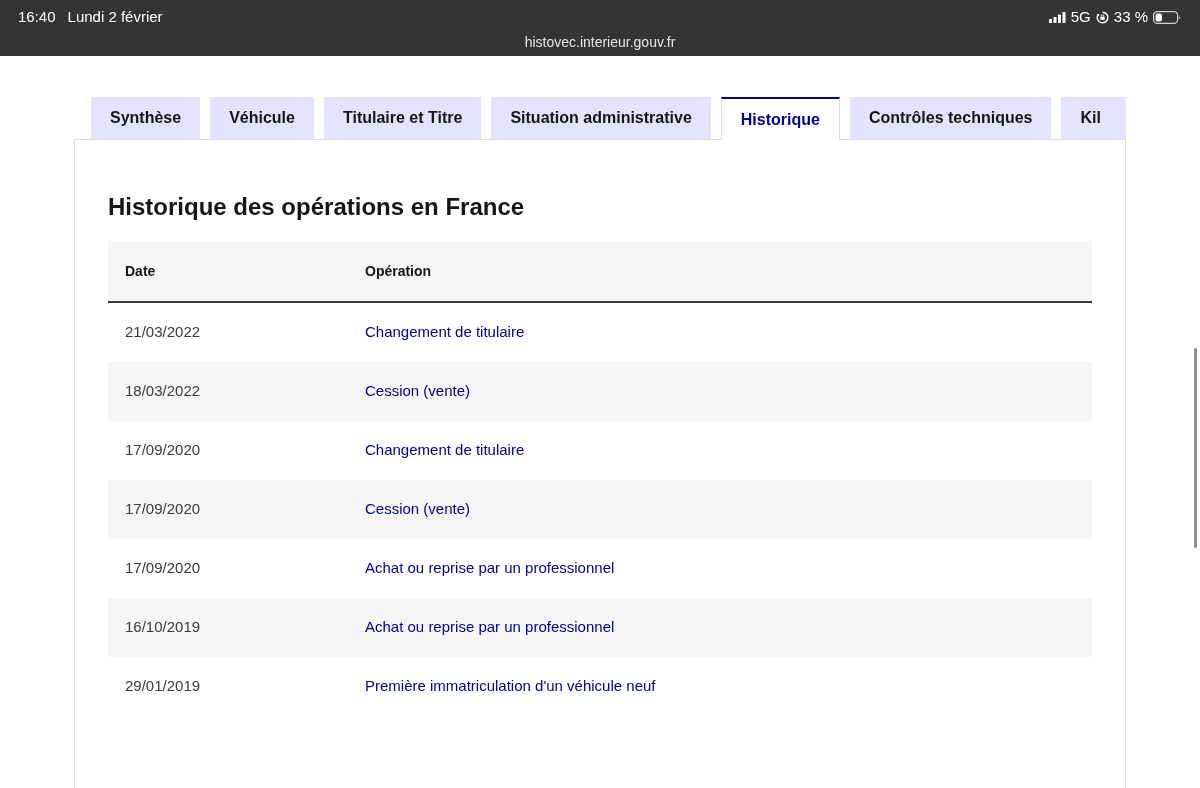 The image size is (1200, 788). I want to click on tab: Titulaire et Titre, so click(402, 118).